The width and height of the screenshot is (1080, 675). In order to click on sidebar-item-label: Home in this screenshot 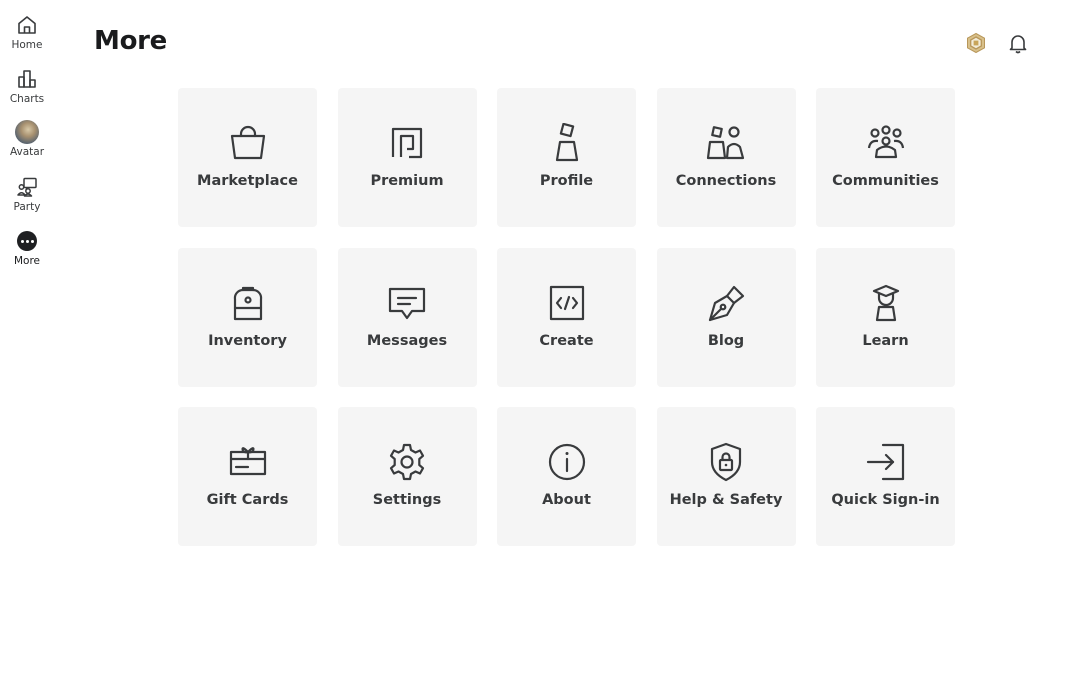, I will do `click(27, 45)`.